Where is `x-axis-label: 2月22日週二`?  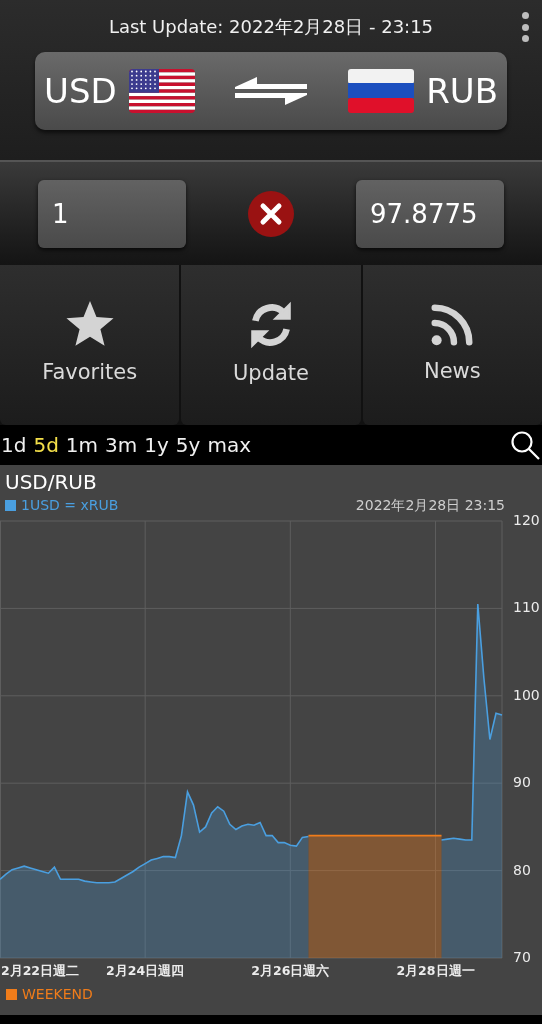 x-axis-label: 2月22日週二 is located at coordinates (40, 970).